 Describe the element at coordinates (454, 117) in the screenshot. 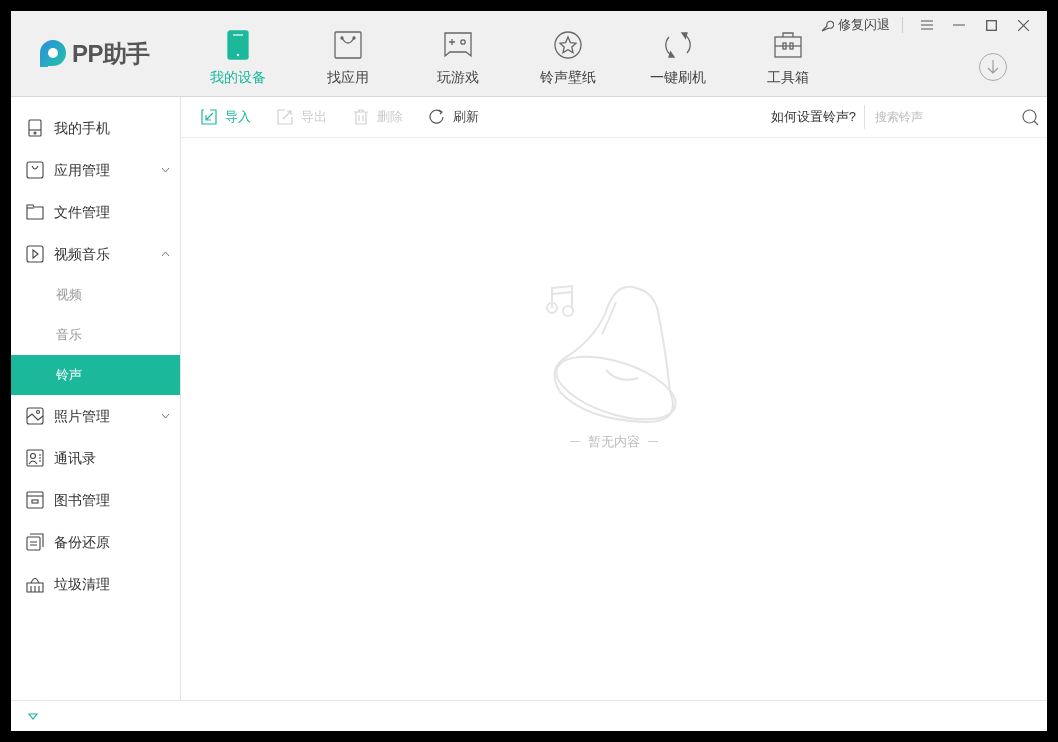

I see `toolbar-button: 刷新` at that location.